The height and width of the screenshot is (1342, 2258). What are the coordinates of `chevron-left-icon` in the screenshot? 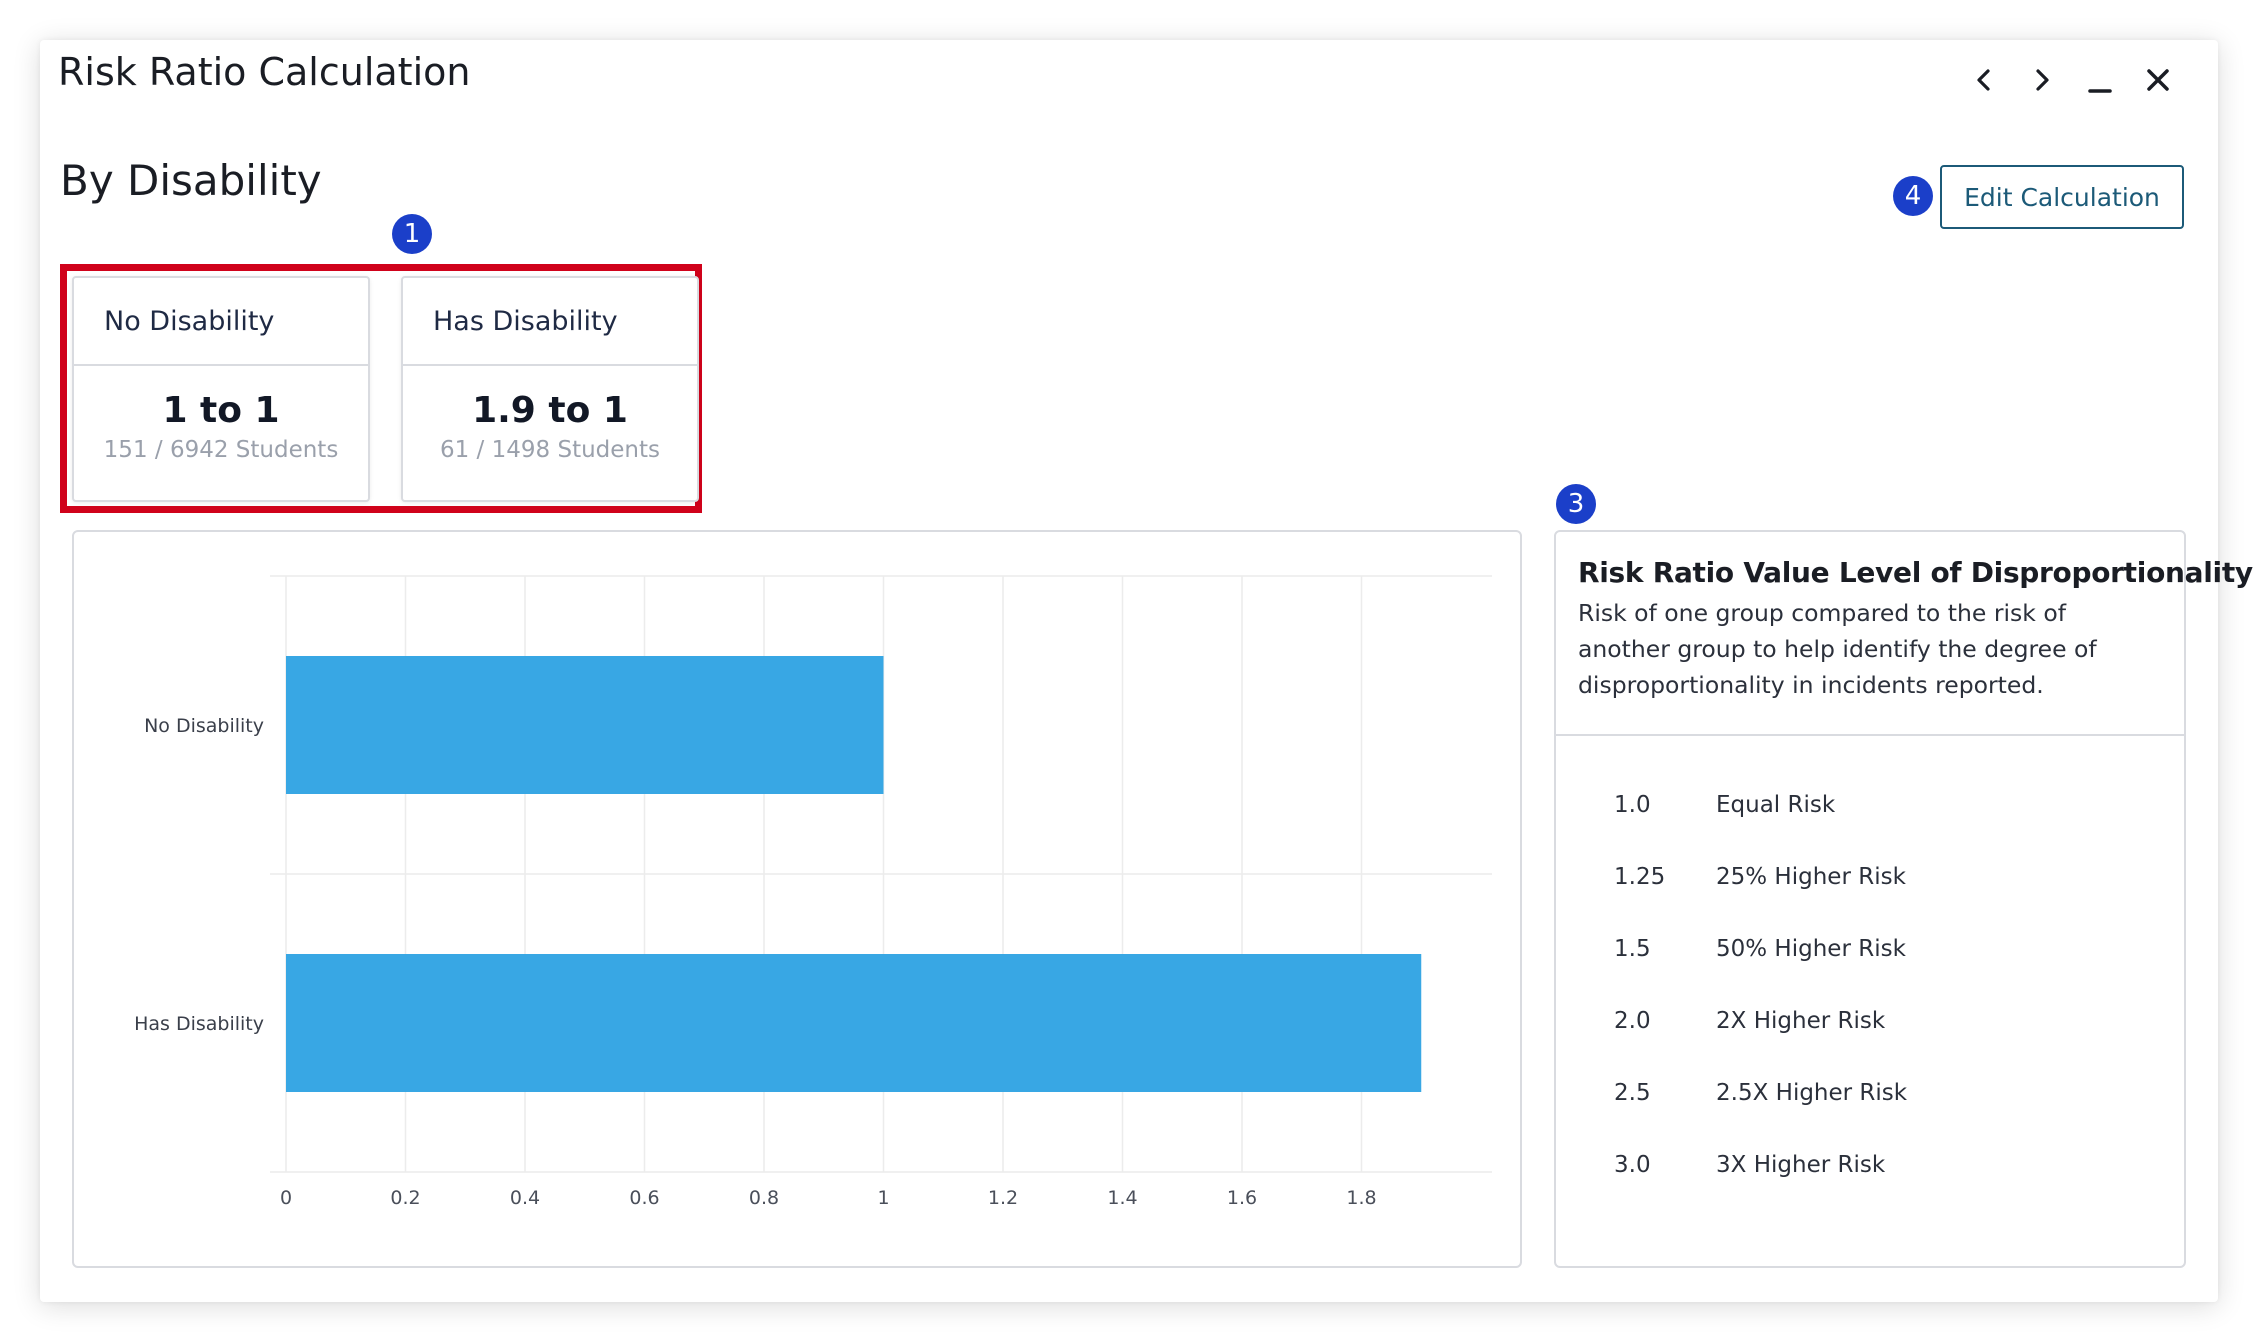 It's located at (1983, 80).